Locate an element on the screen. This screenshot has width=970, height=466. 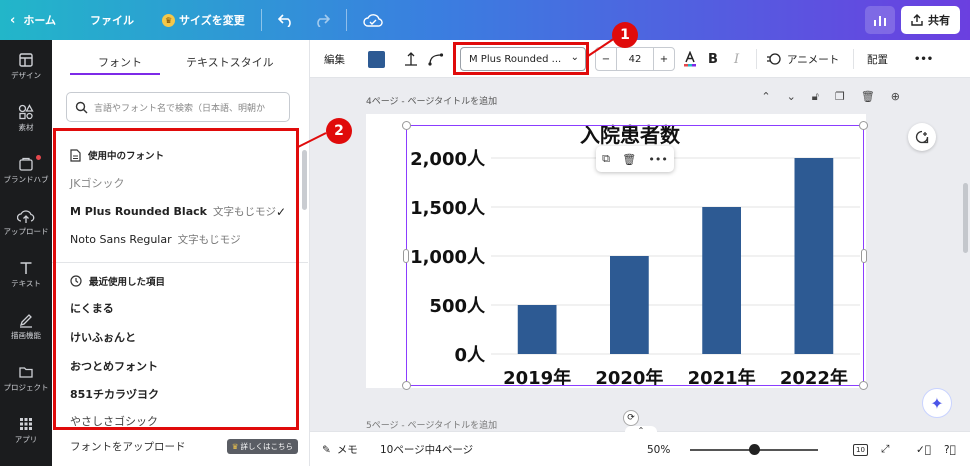
rail-item-apps: アプリ is located at coordinates (26, 430).